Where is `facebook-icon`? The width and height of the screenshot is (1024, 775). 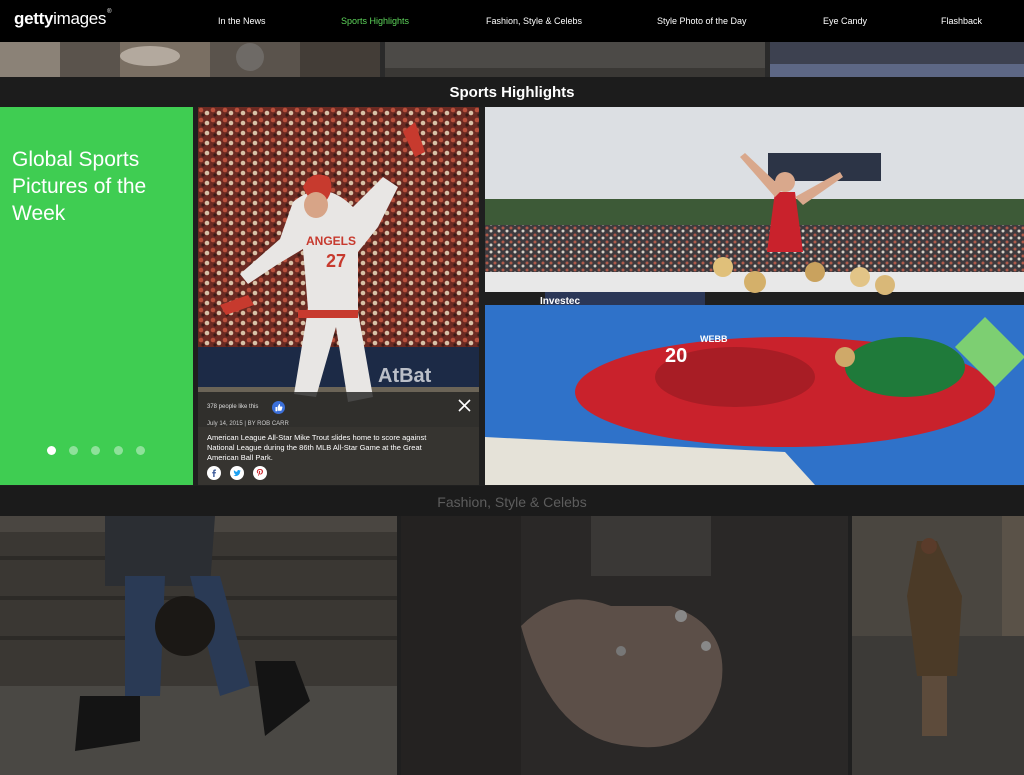
facebook-icon is located at coordinates (214, 473).